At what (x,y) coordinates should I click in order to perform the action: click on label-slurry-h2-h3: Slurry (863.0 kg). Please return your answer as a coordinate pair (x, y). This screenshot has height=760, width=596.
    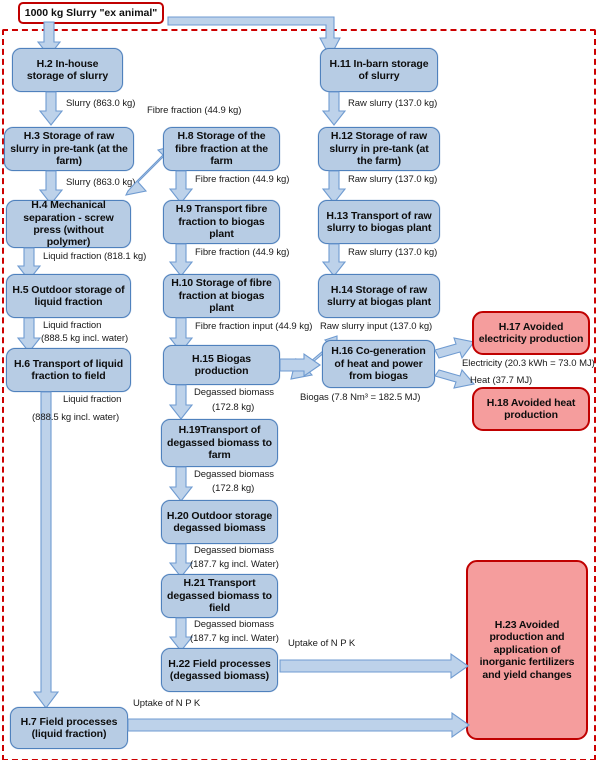
    Looking at the image, I should click on (101, 103).